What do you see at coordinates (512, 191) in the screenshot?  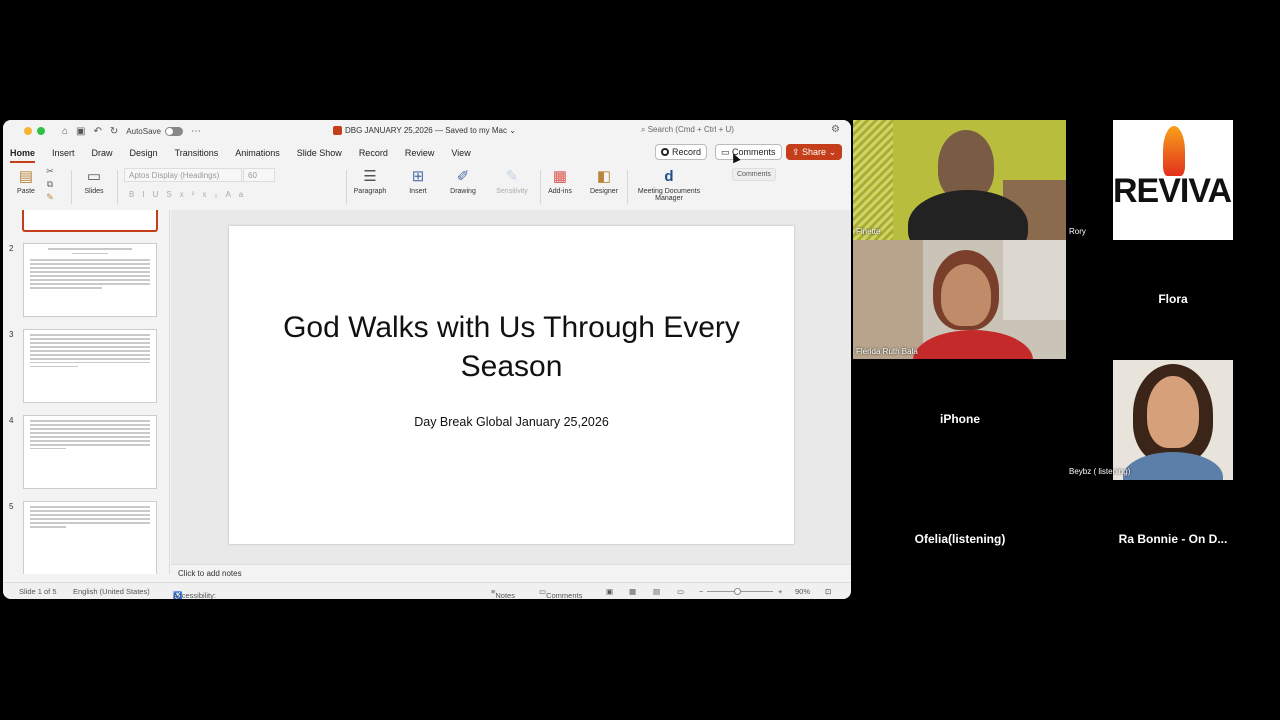 I see `sensitivity-label: Sensitivity` at bounding box center [512, 191].